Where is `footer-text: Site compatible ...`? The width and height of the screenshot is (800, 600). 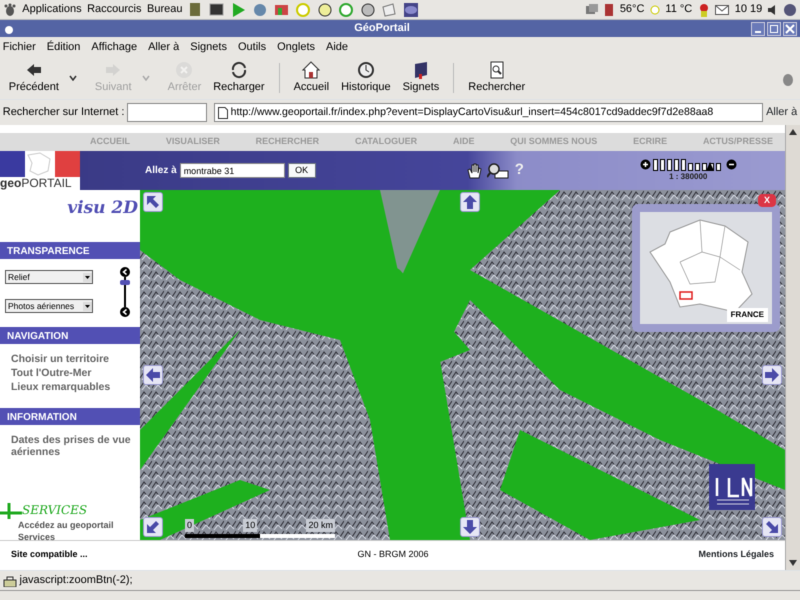 footer-text: Site compatible ... is located at coordinates (49, 554).